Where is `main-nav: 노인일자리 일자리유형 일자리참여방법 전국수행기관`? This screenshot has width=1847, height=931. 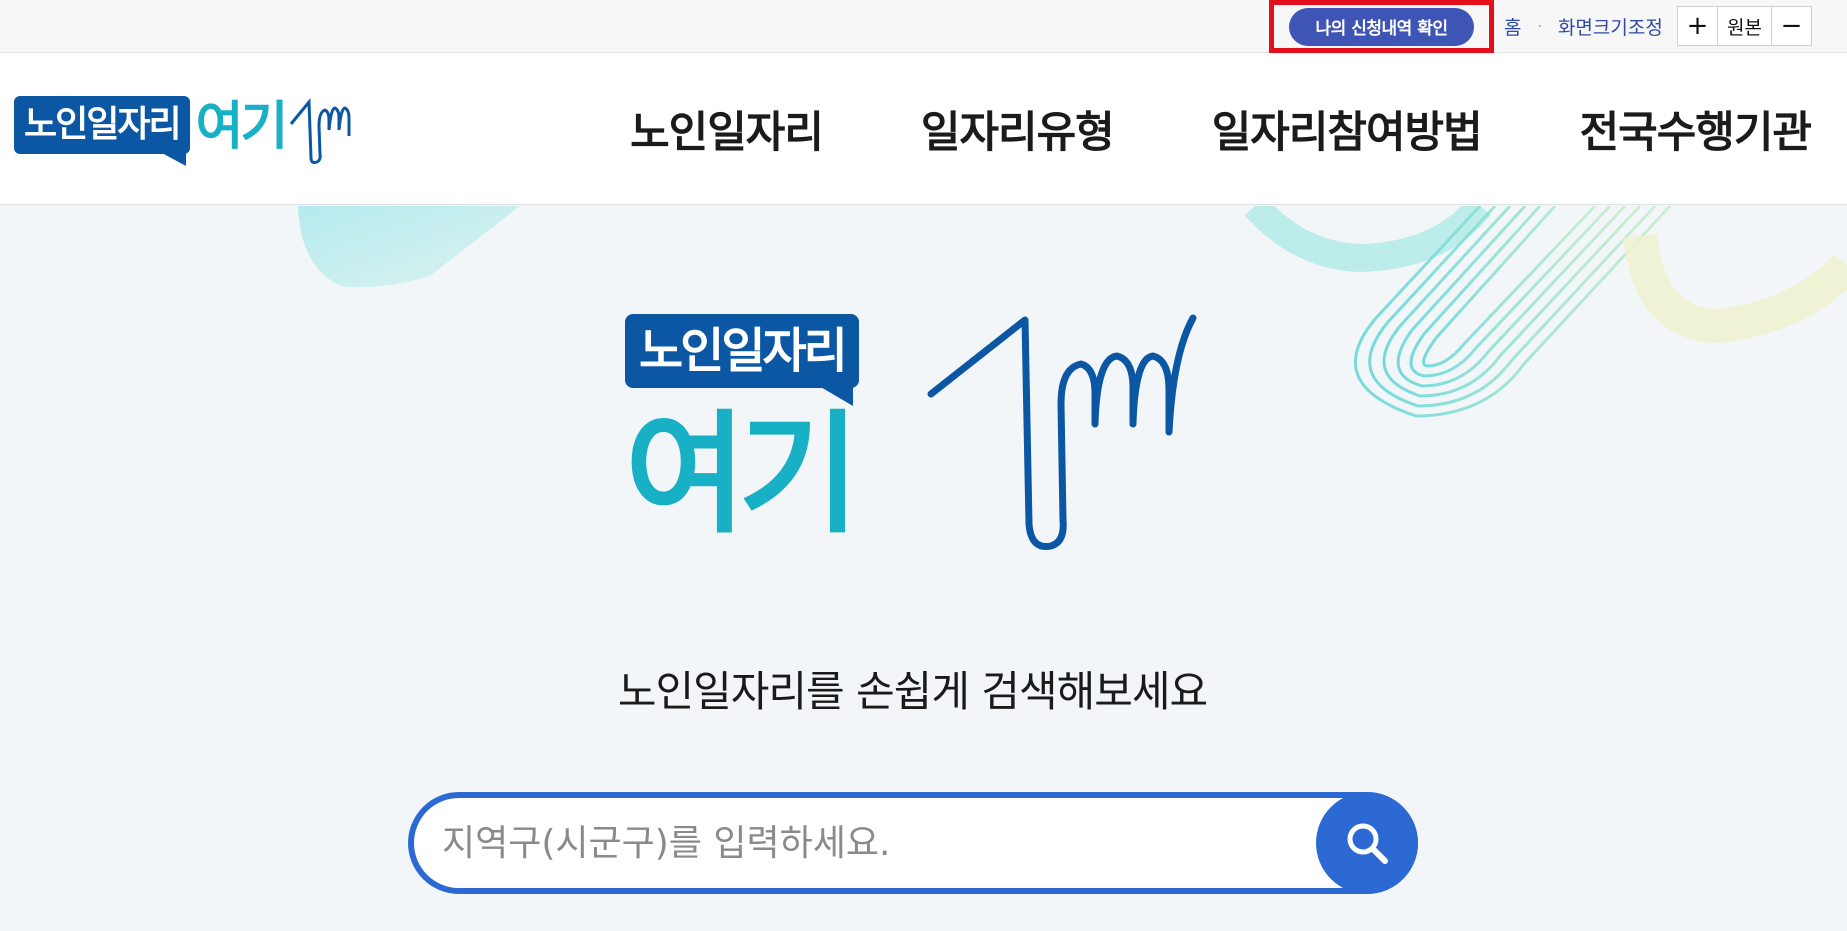 main-nav: 노인일자리 일자리유형 일자리참여방법 전국수행기관 is located at coordinates (1172, 129).